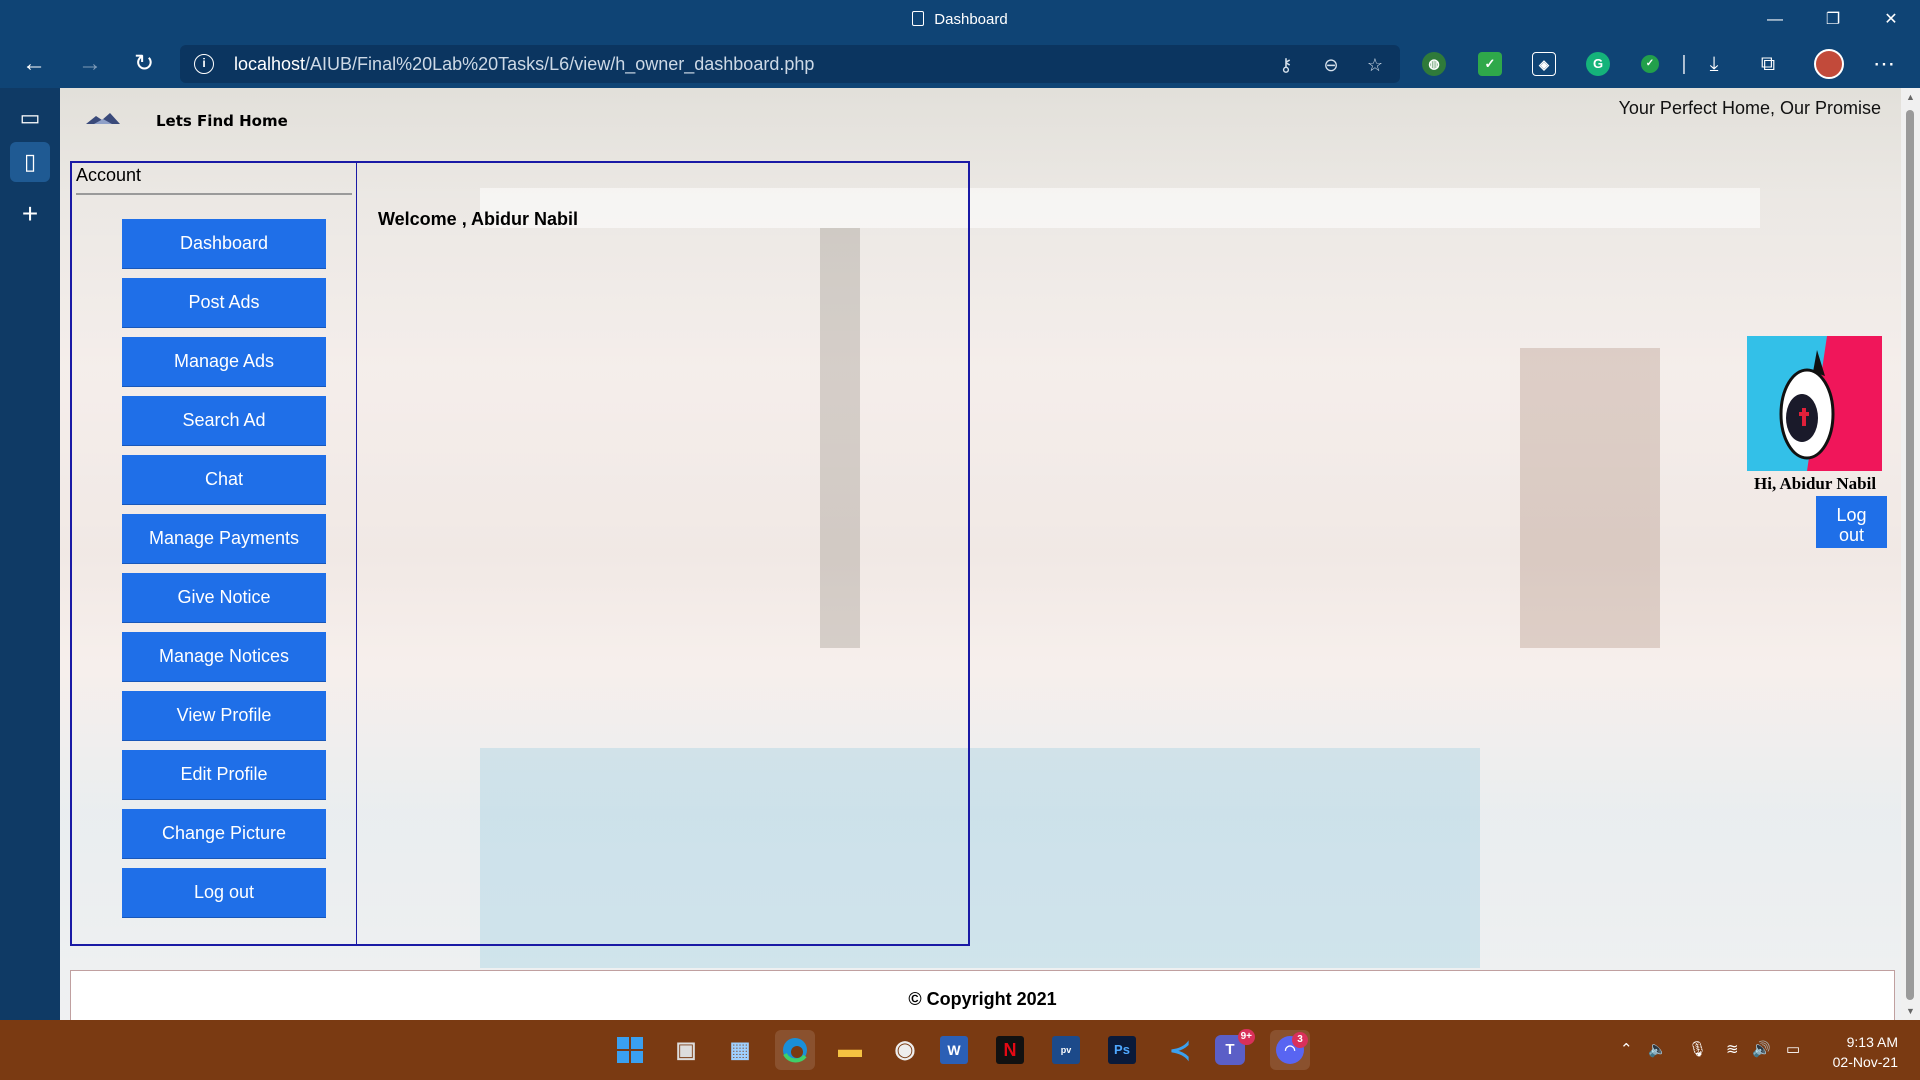 The height and width of the screenshot is (1080, 1920). Describe the element at coordinates (1235, 1047) in the screenshot. I see `teams-icon: T 9+` at that location.